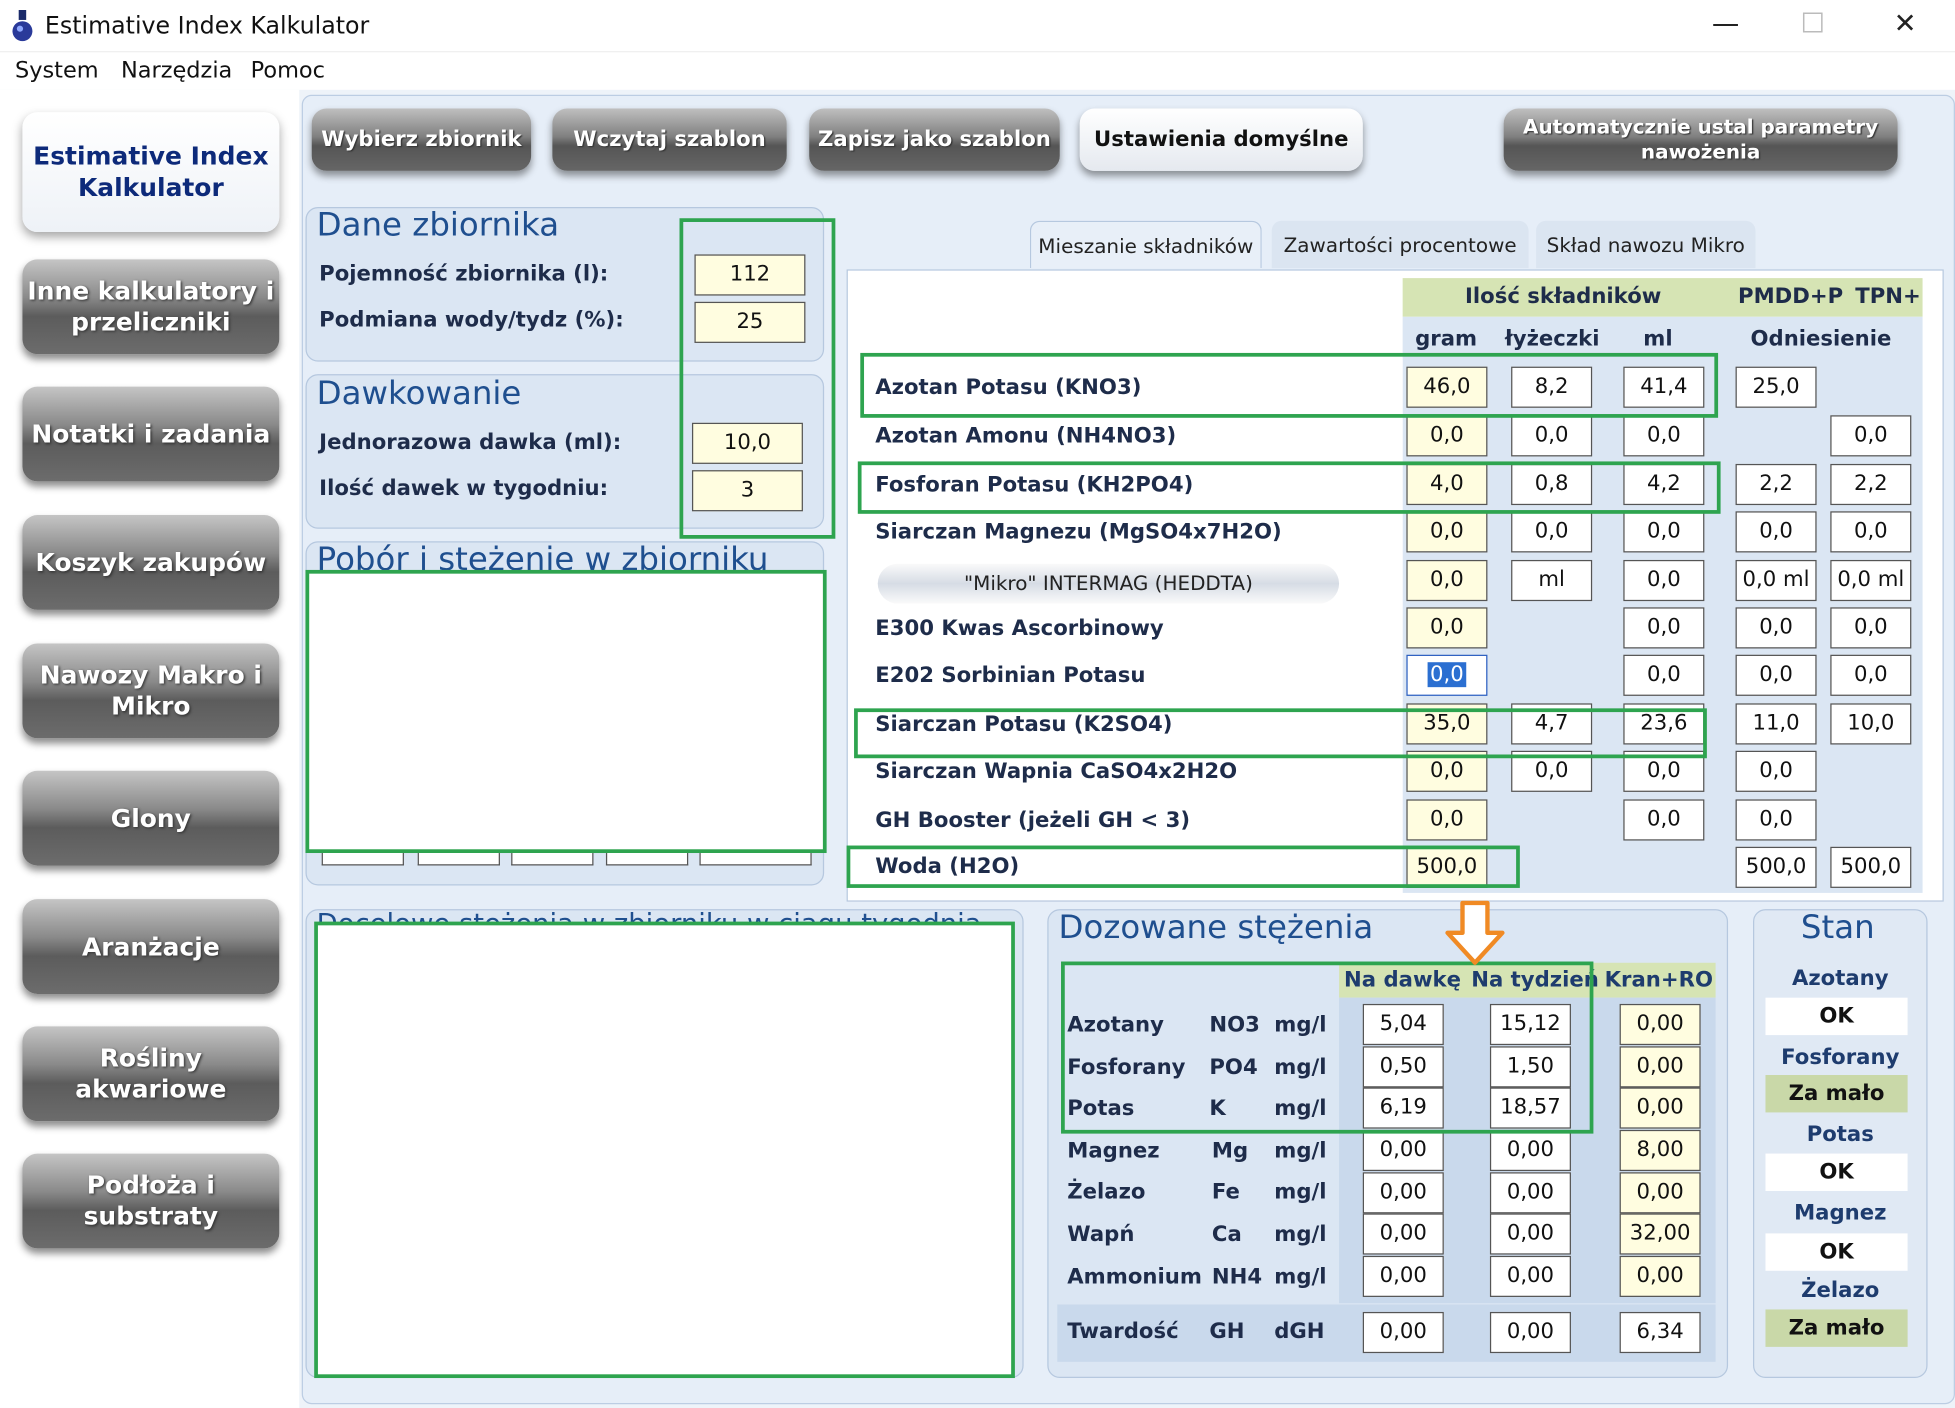 Image resolution: width=1955 pixels, height=1408 pixels. What do you see at coordinates (1776, 387) in the screenshot?
I see `mix-pmdd-field: 25,0` at bounding box center [1776, 387].